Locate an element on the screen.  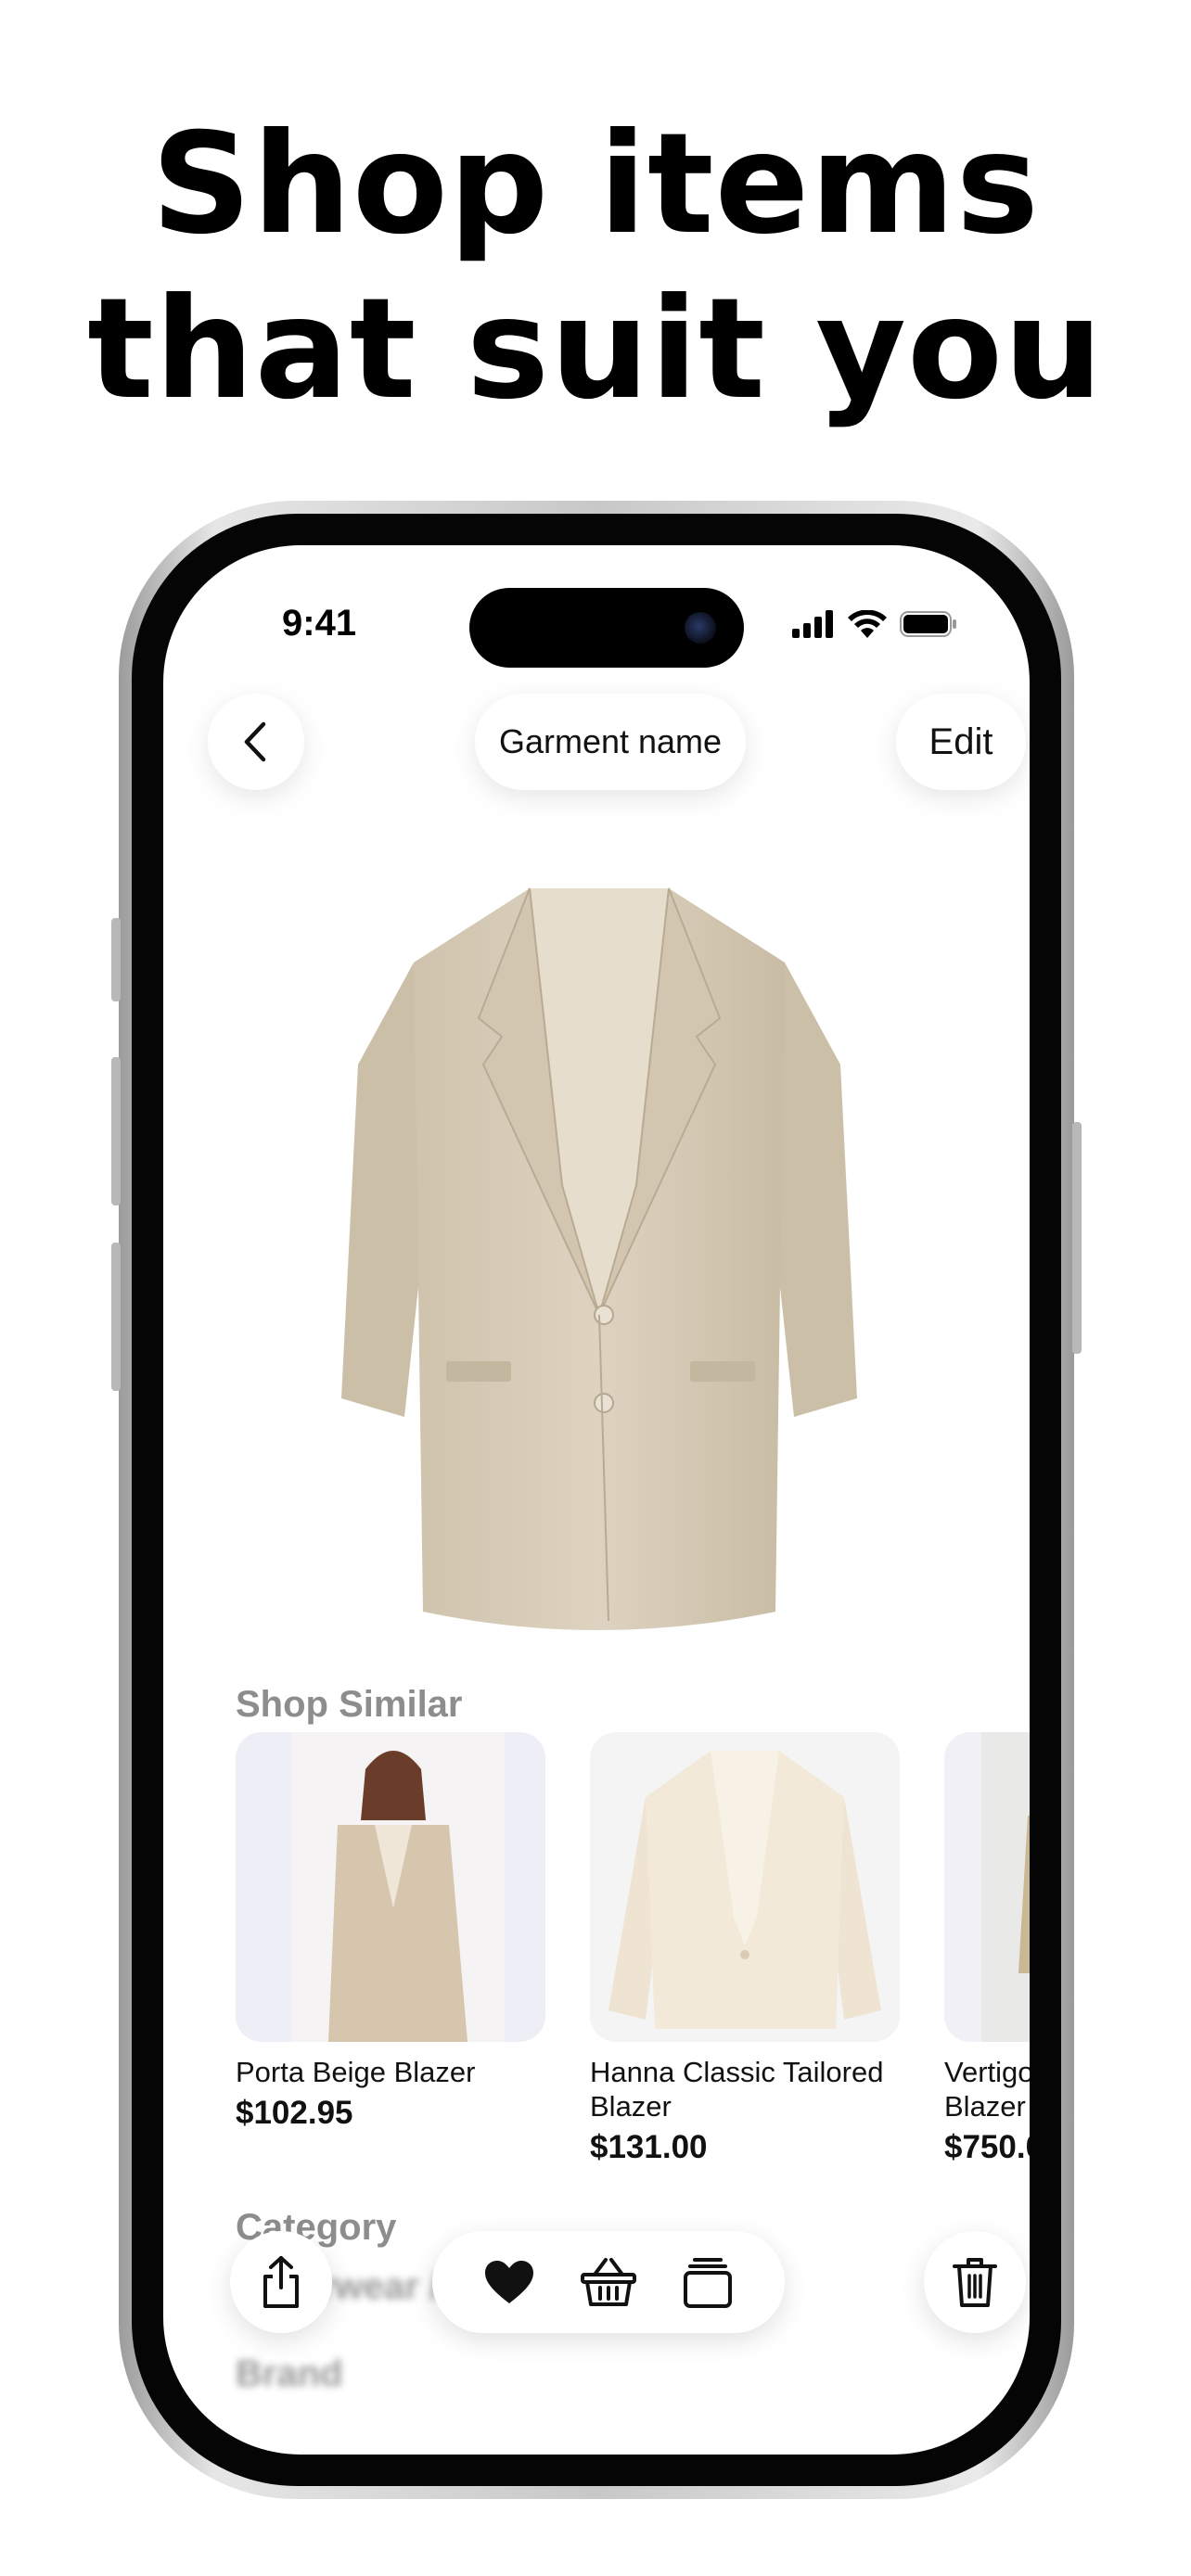
dynamic-island is located at coordinates (606, 628).